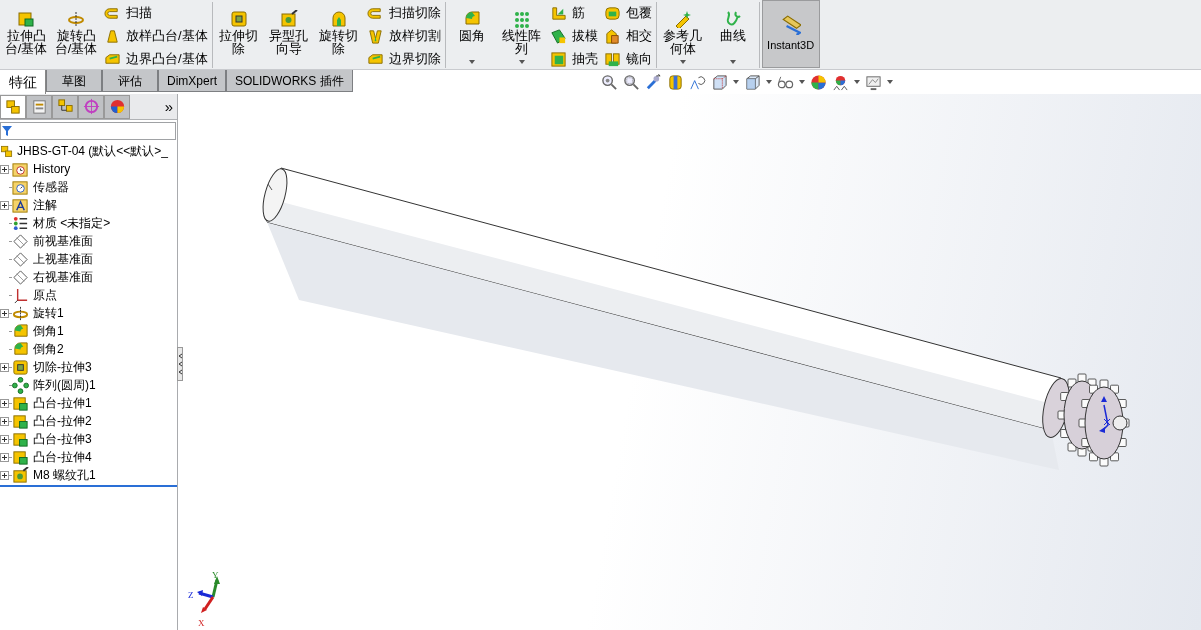 This screenshot has width=1201, height=630. Describe the element at coordinates (20, 331) in the screenshot. I see `fillet-icon` at that location.